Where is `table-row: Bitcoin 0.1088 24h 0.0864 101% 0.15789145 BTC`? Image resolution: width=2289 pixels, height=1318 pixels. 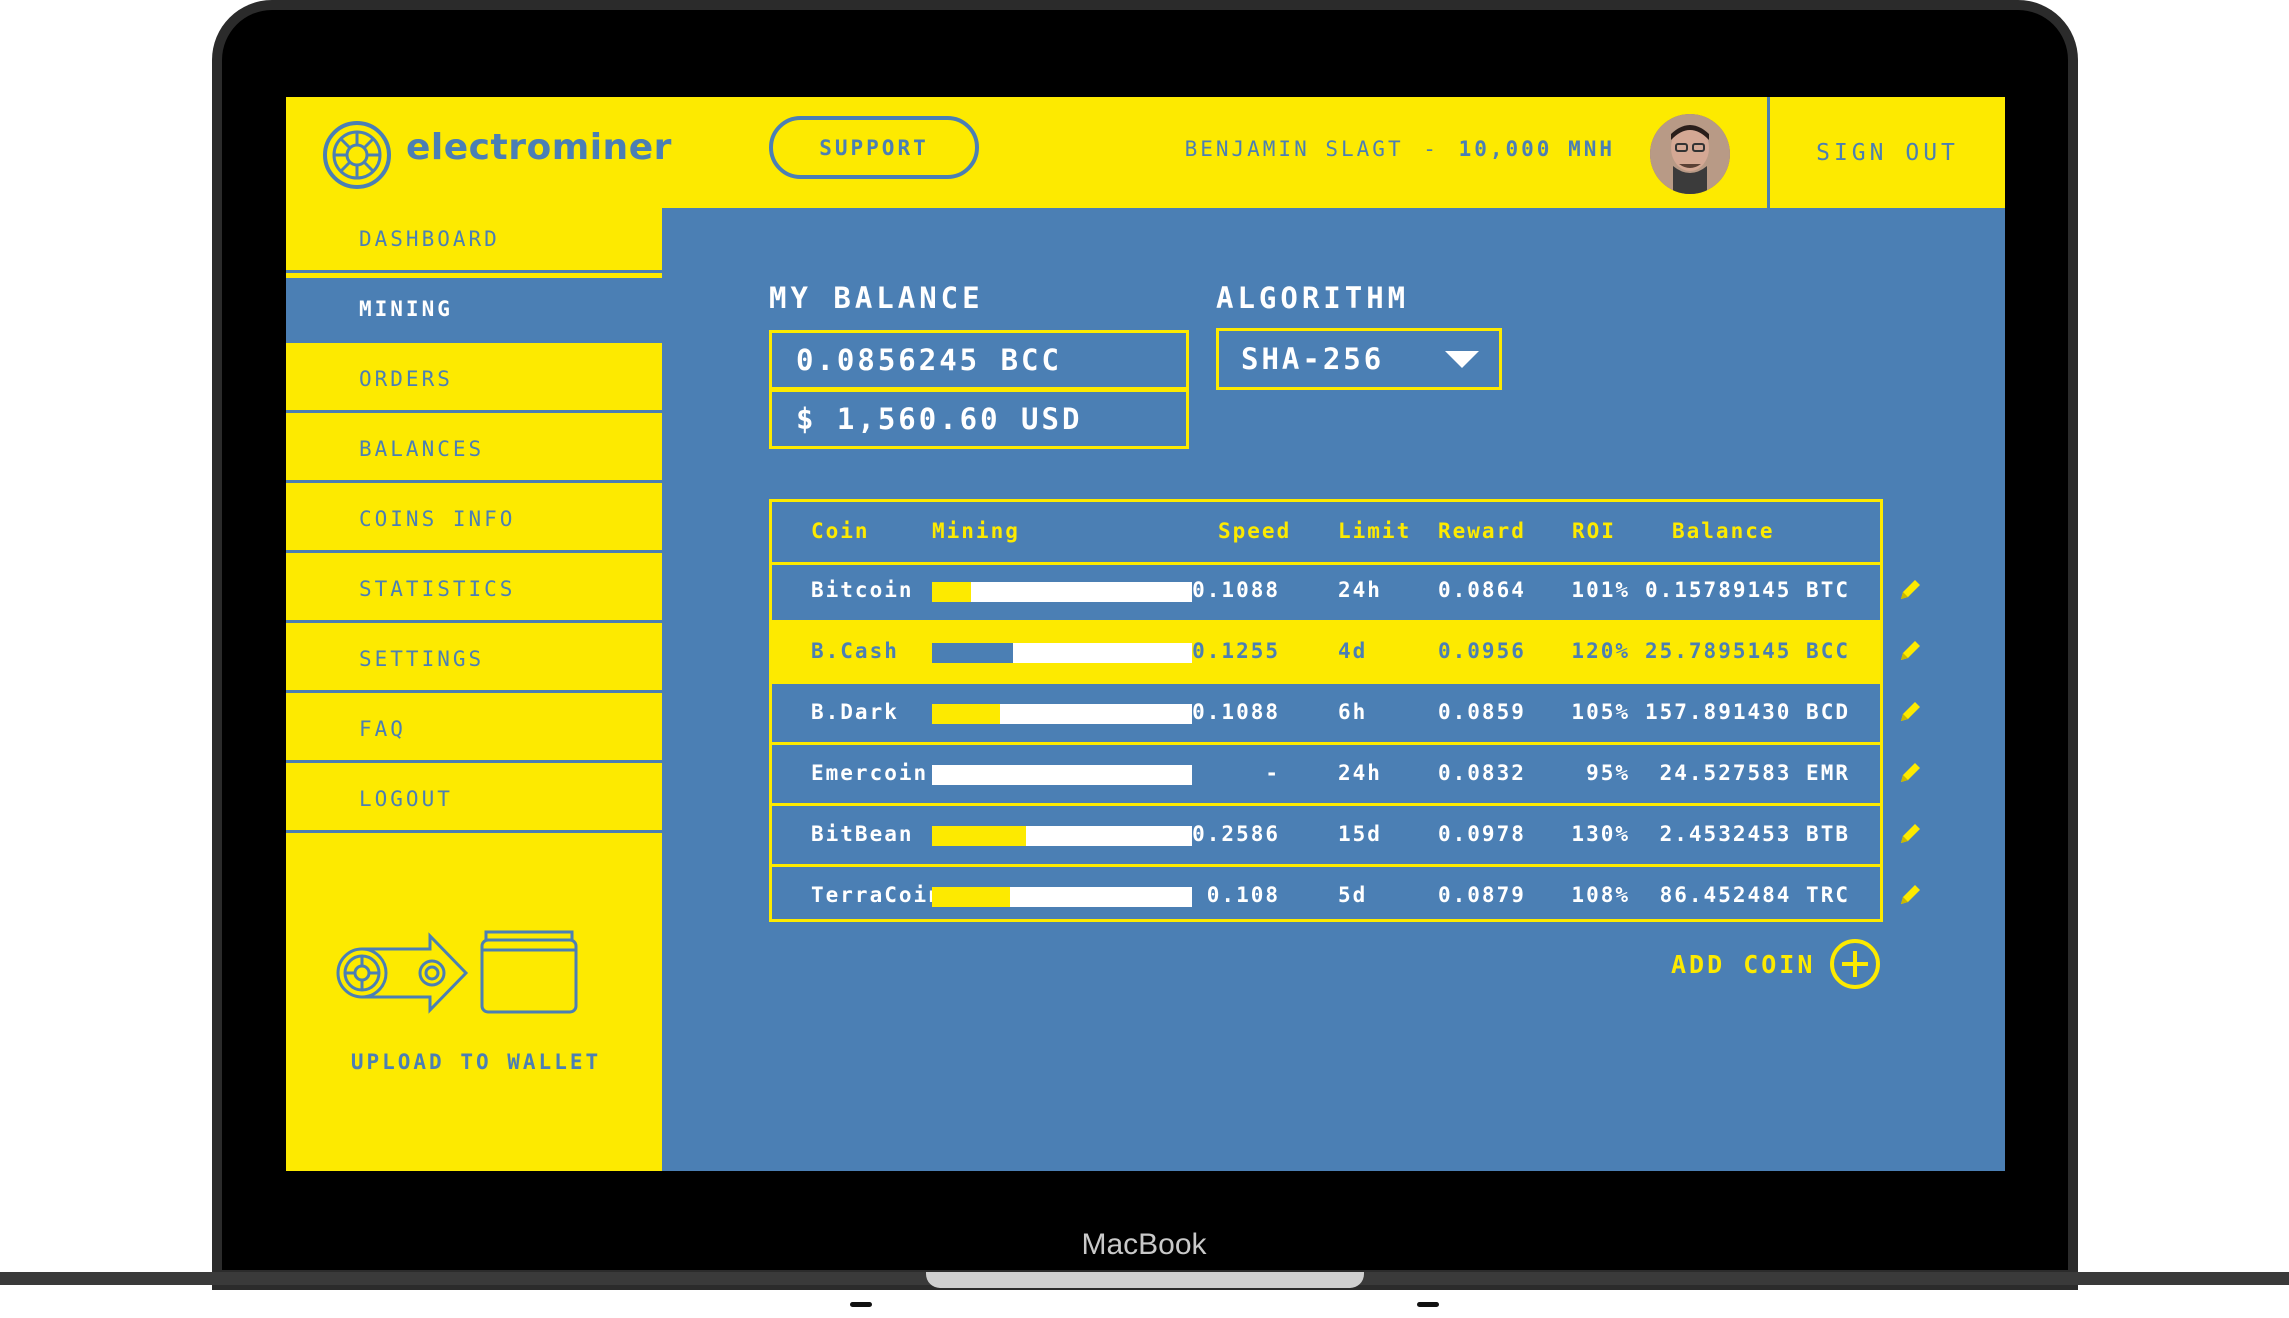 table-row: Bitcoin 0.1088 24h 0.0864 101% 0.15789145 BTC is located at coordinates (1326, 592).